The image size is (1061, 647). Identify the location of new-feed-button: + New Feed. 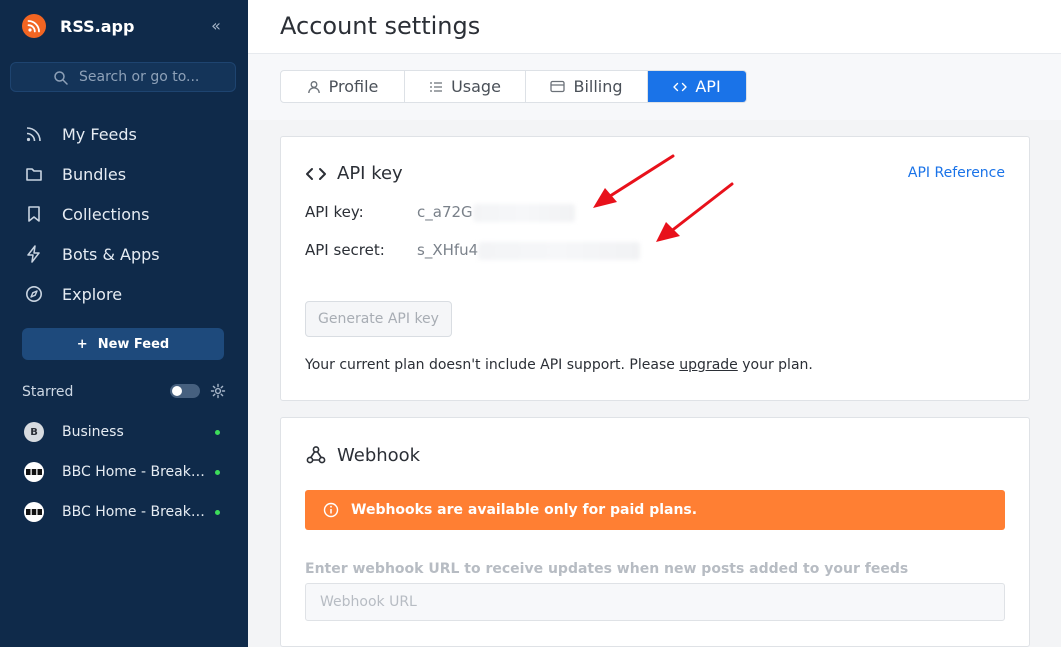
(123, 344).